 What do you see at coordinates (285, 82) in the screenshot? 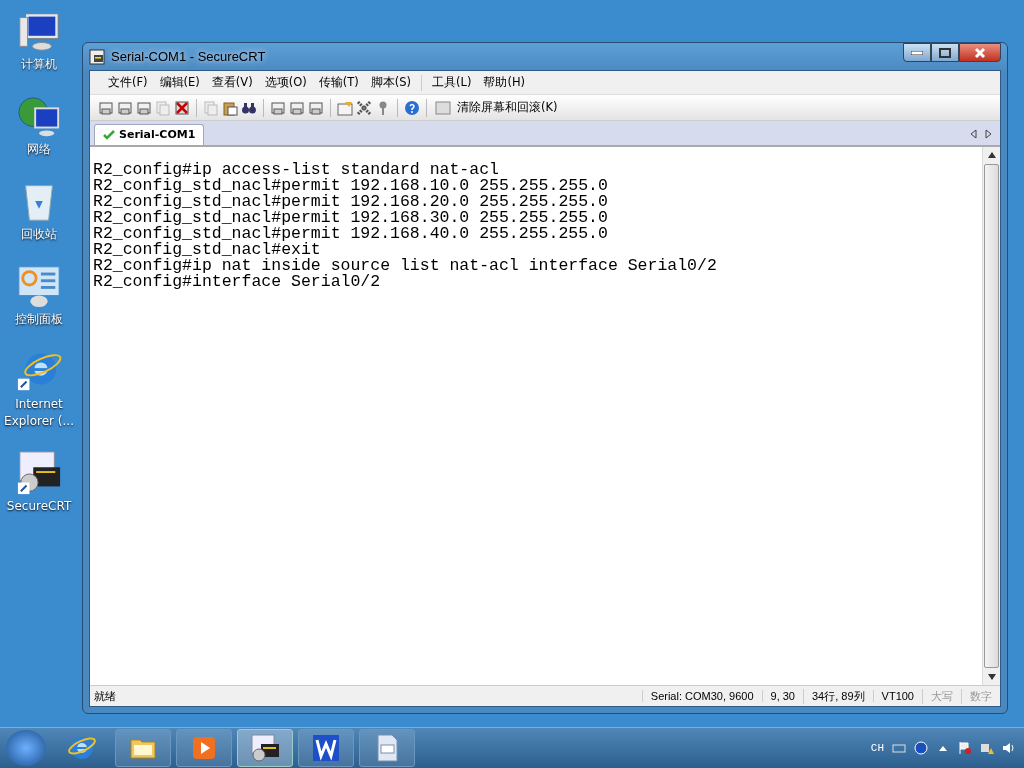
I see `menu-item: 选项(O)` at bounding box center [285, 82].